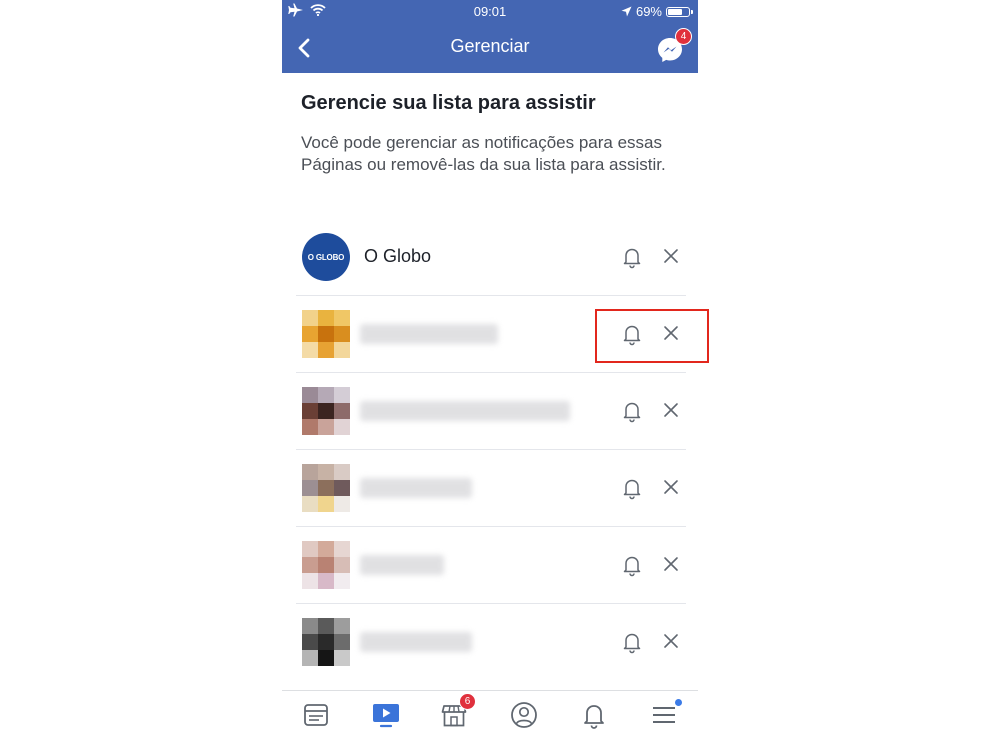  I want to click on page-name: O Globo, so click(397, 256).